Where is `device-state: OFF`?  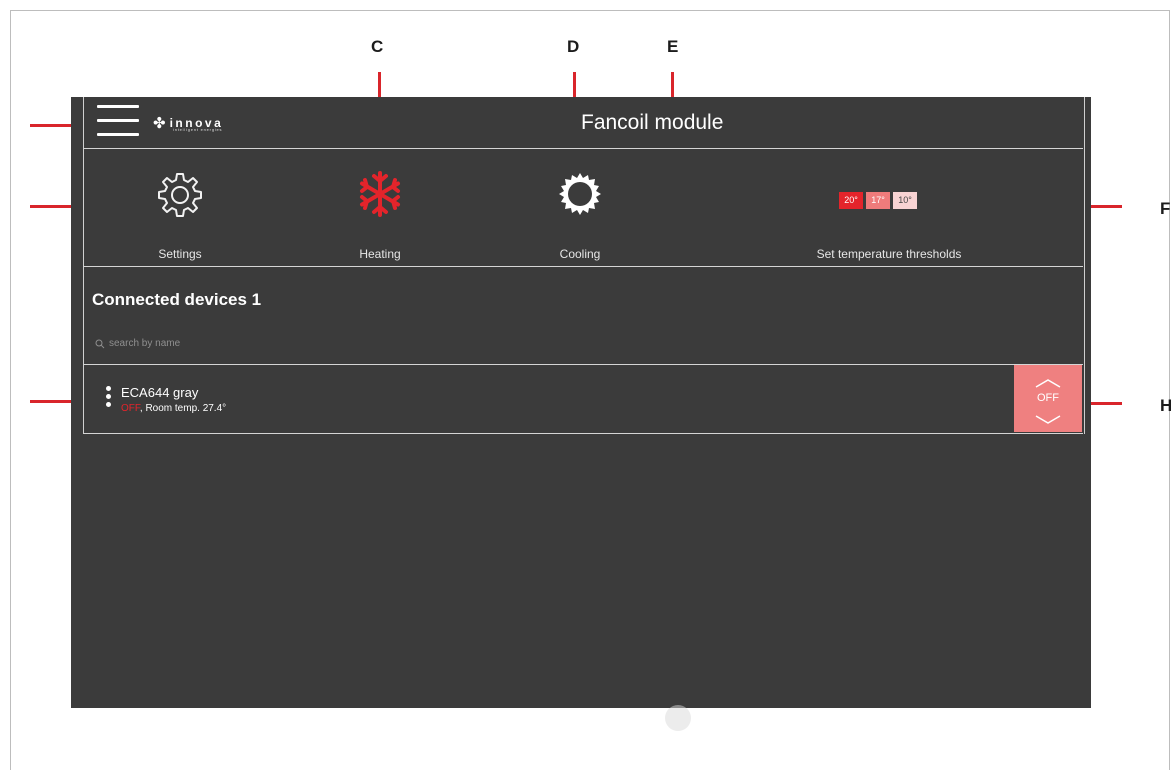 device-state: OFF is located at coordinates (130, 408).